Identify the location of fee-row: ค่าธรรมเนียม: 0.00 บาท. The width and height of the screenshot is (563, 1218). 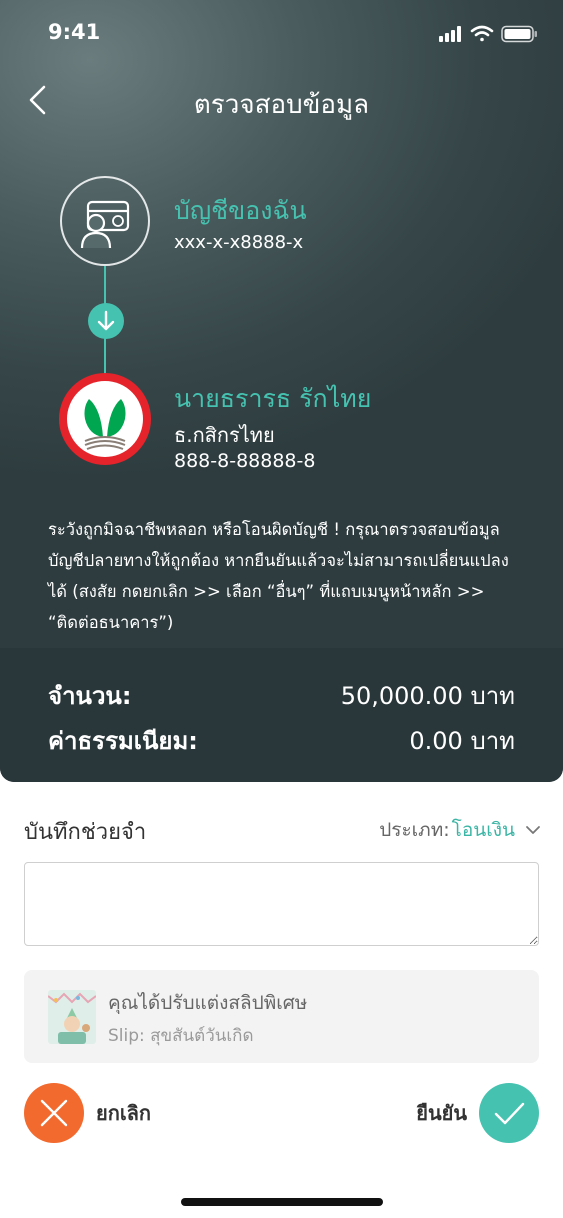
(281, 741).